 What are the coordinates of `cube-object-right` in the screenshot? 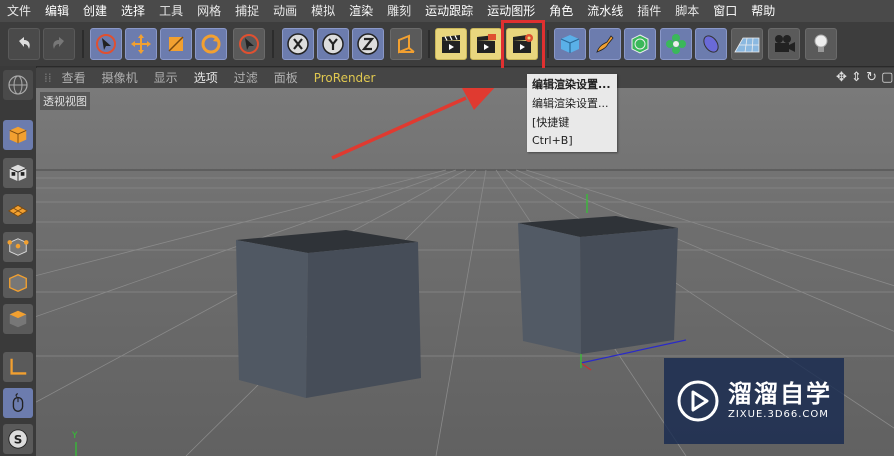 It's located at (598, 285).